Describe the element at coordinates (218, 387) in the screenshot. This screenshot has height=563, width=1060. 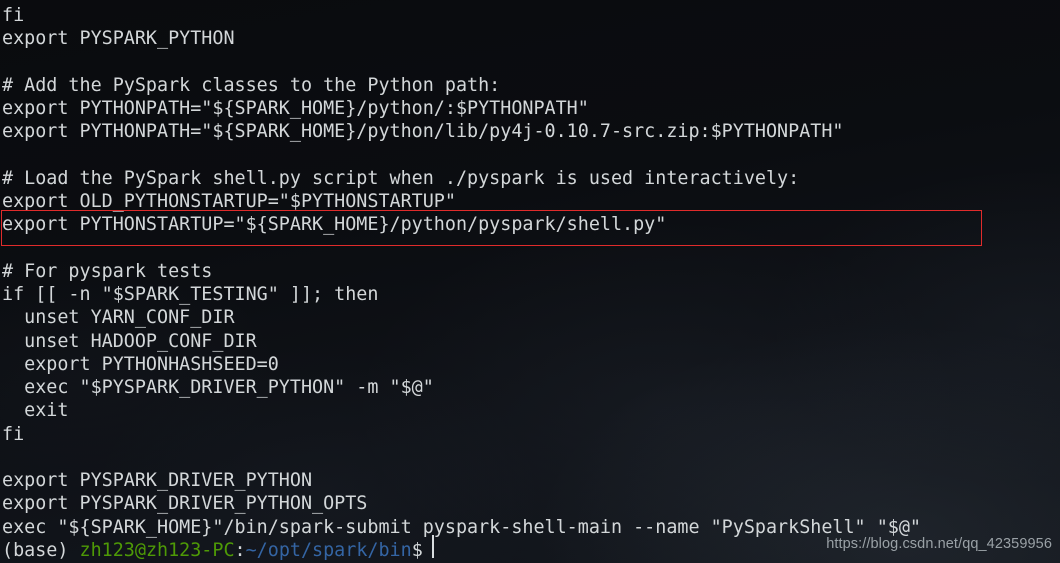
I see `terminal-line: exec "$PYSPARK_DRIVER_PYTHON" -m "$@"` at that location.